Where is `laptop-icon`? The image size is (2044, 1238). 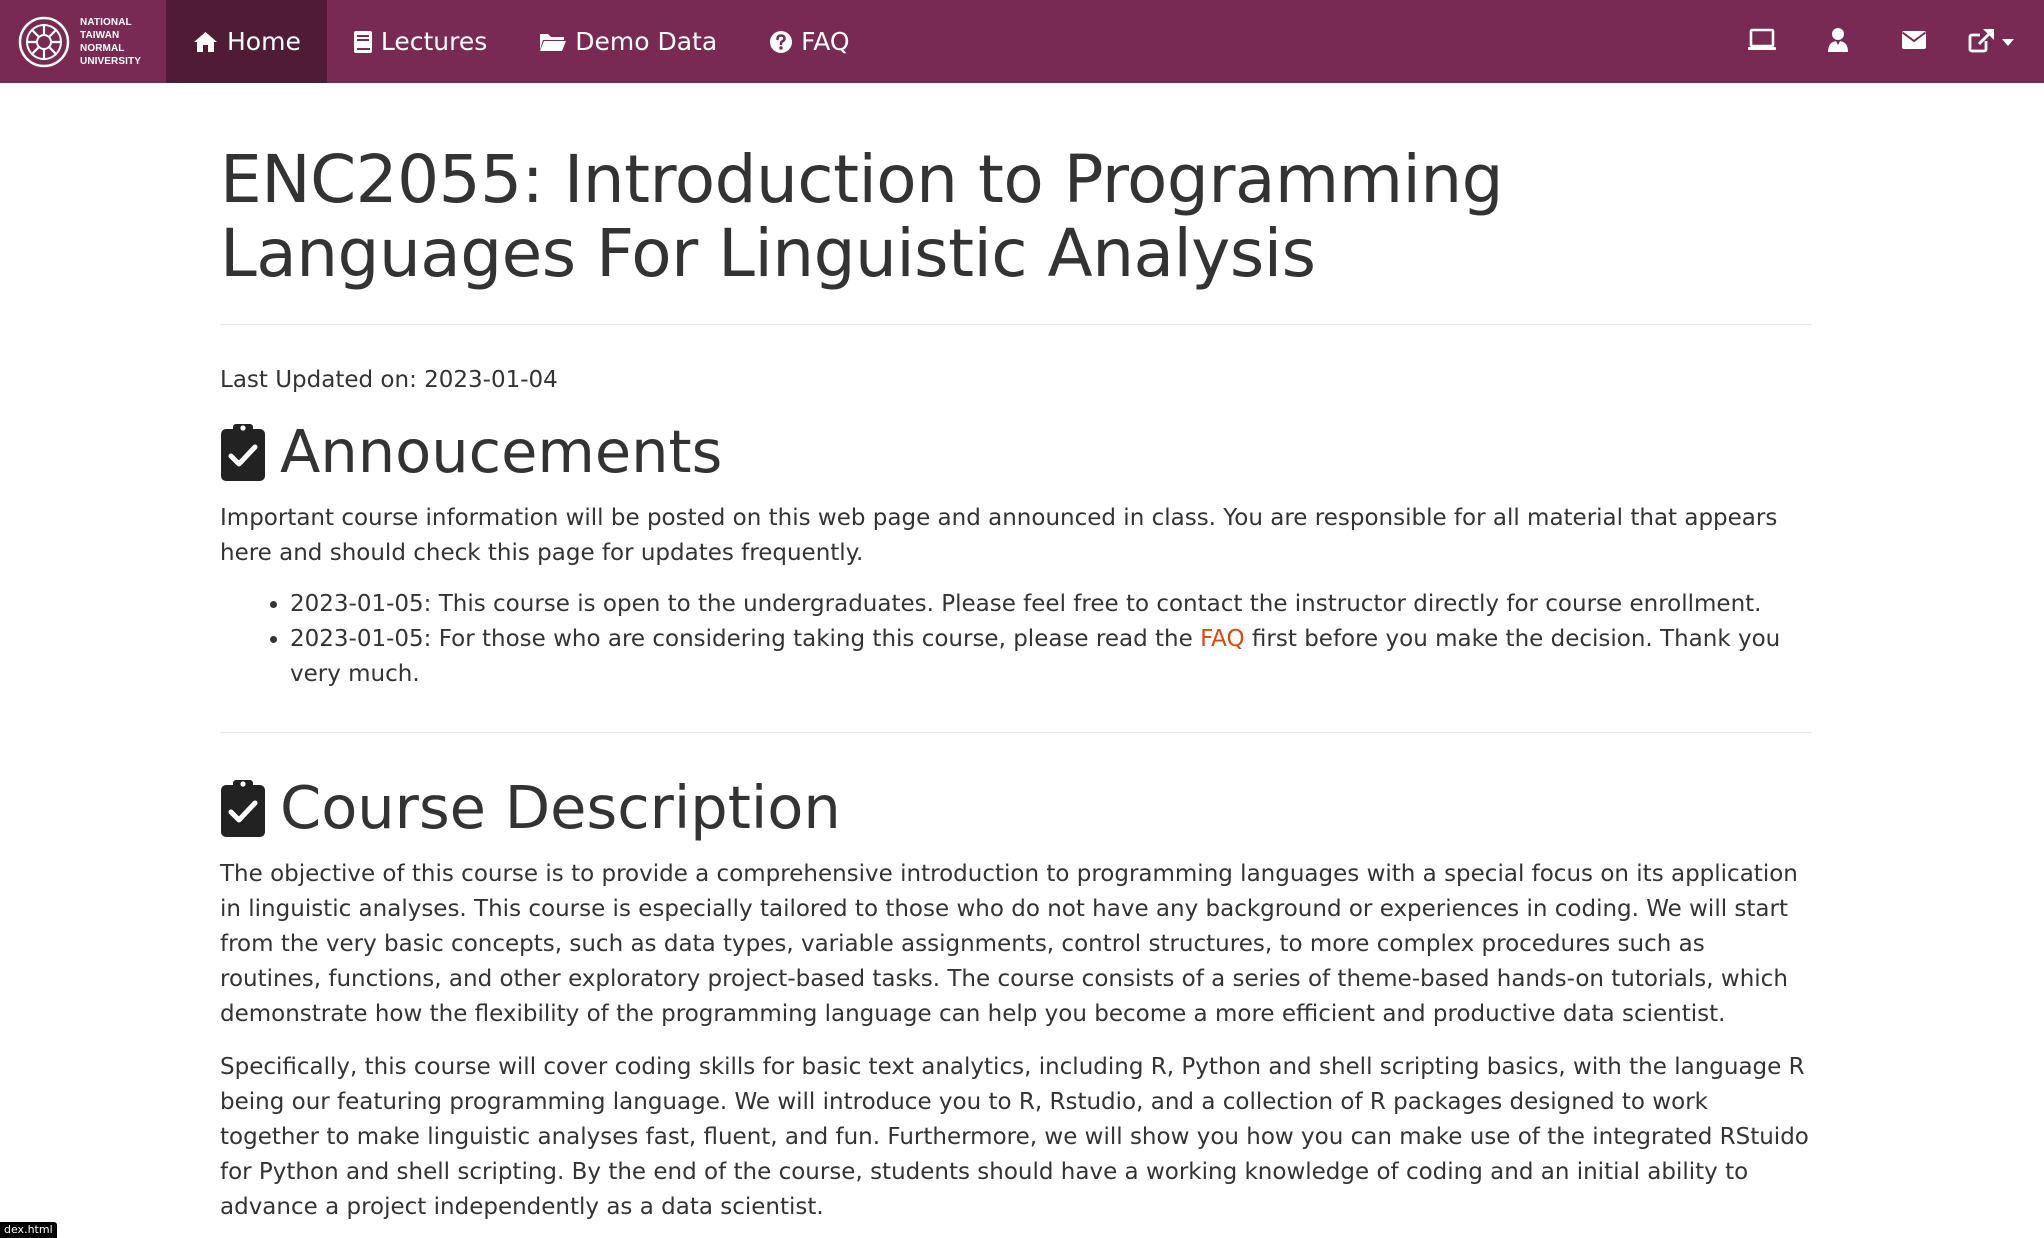
laptop-icon is located at coordinates (1762, 42).